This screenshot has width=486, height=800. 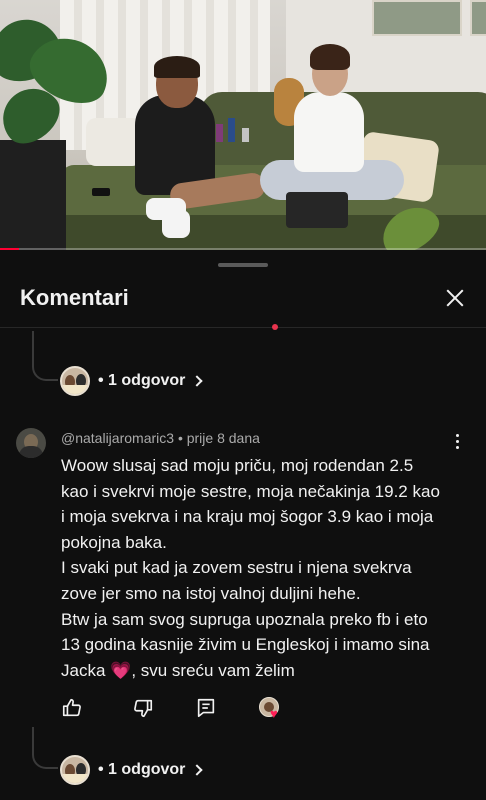 What do you see at coordinates (114, 142) in the screenshot?
I see `pillow` at bounding box center [114, 142].